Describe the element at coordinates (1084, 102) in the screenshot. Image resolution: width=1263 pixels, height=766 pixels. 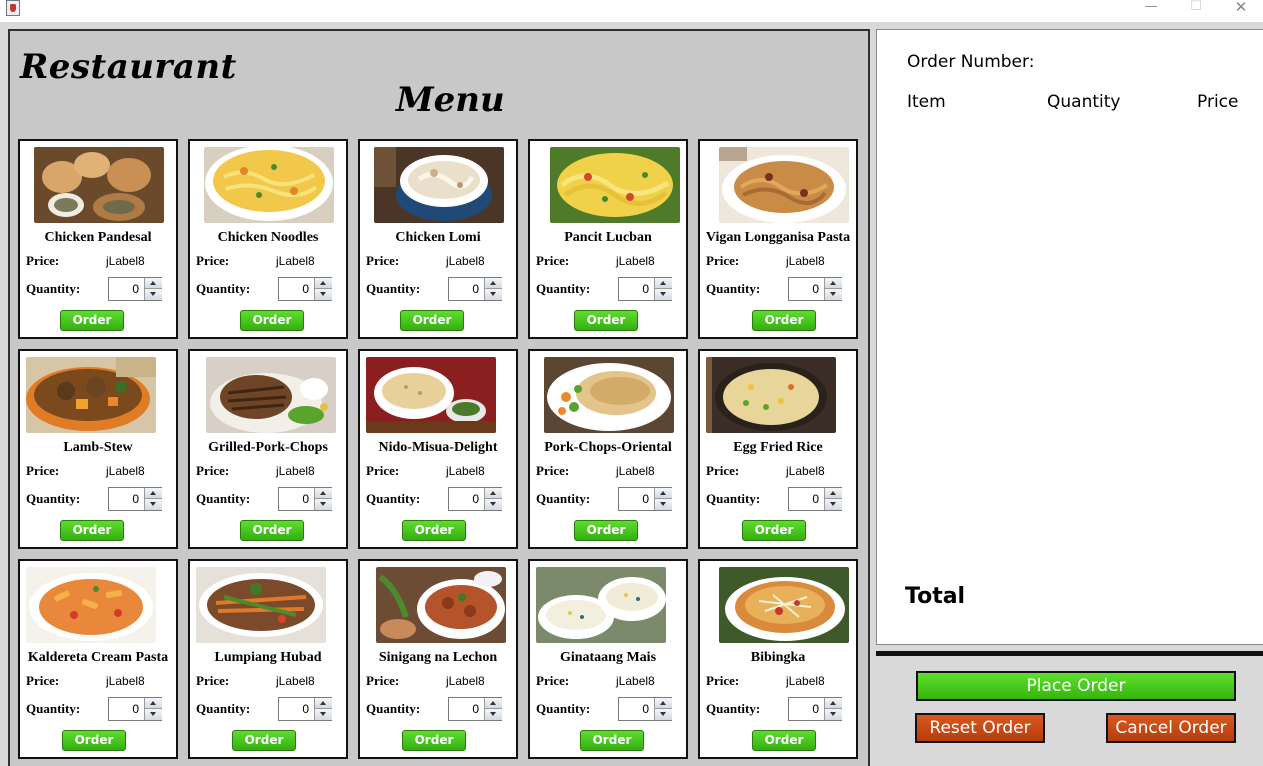
I see `column-header-quantity: Quantity` at that location.